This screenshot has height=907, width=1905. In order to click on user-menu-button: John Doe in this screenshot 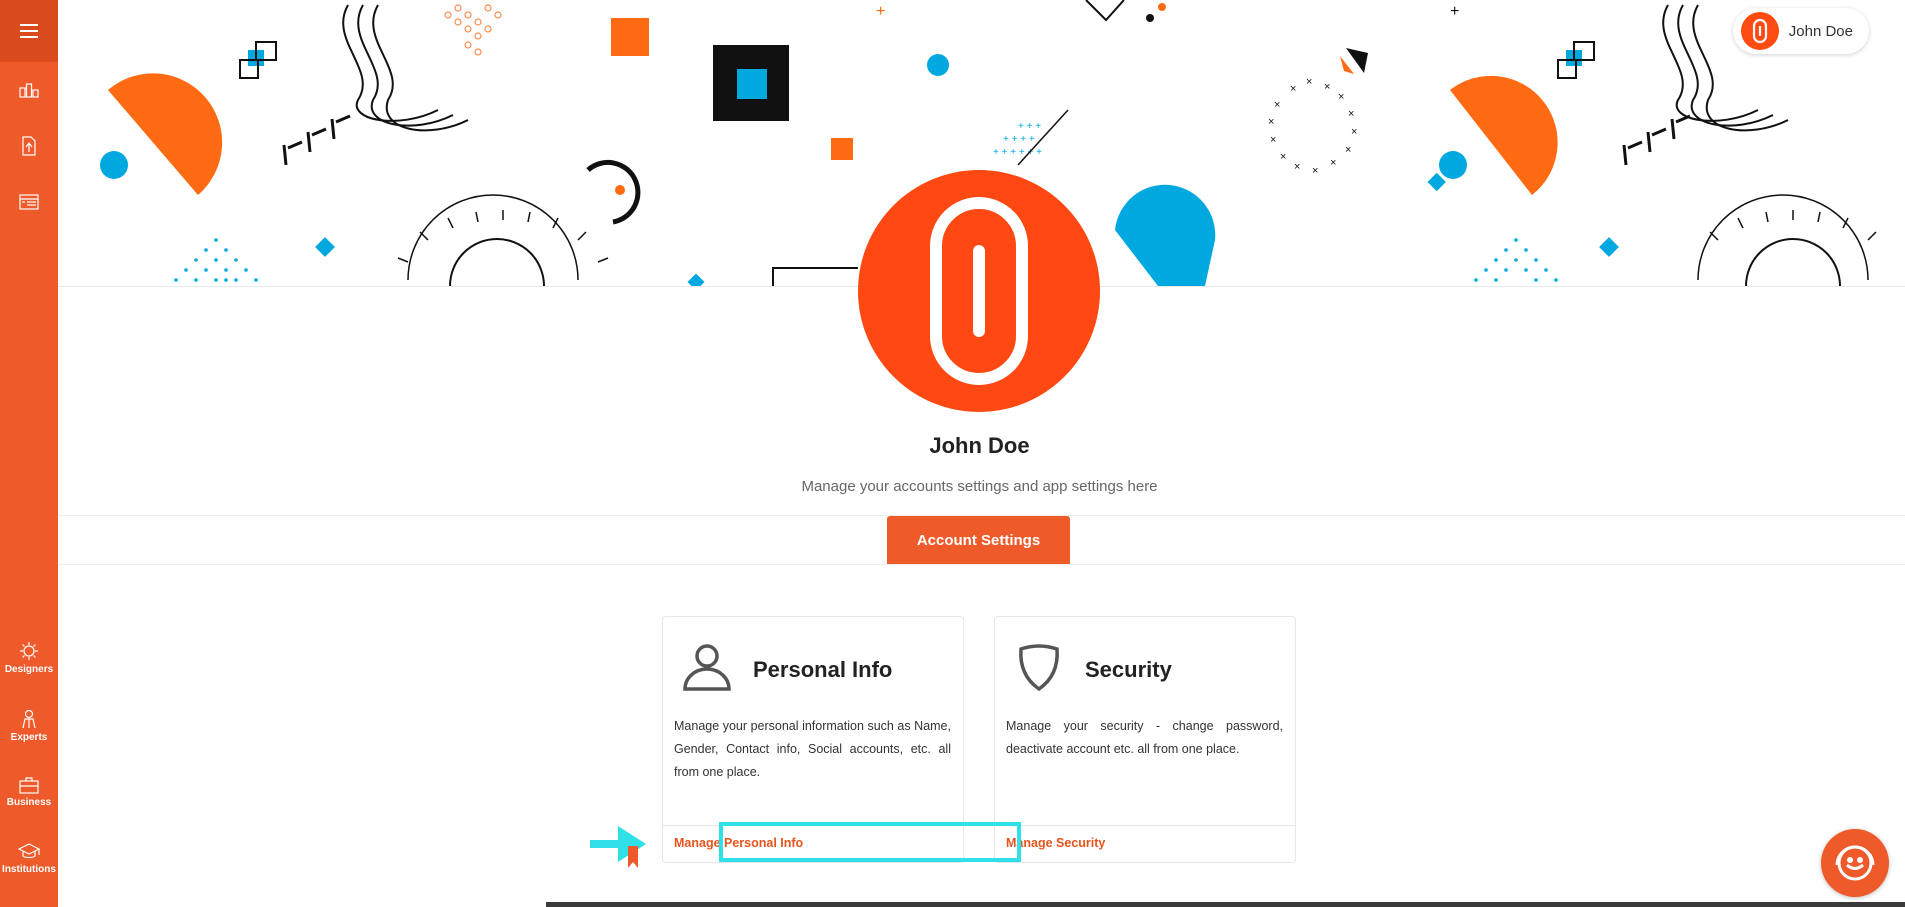, I will do `click(1800, 31)`.